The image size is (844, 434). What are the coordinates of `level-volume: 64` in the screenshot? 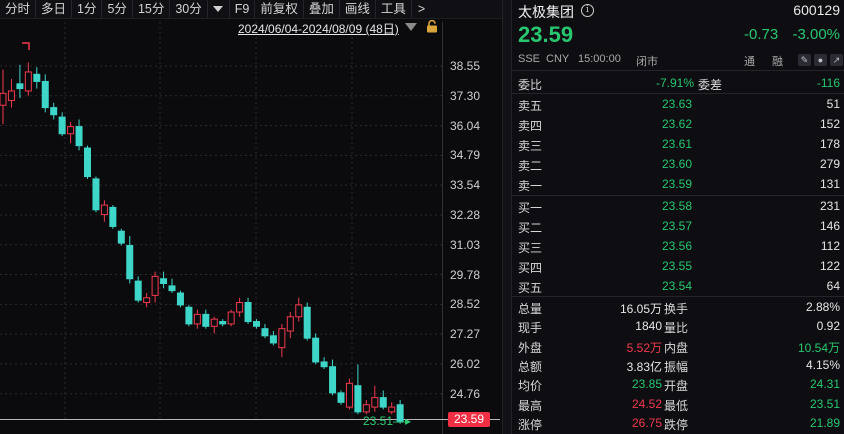 It's located at (833, 286).